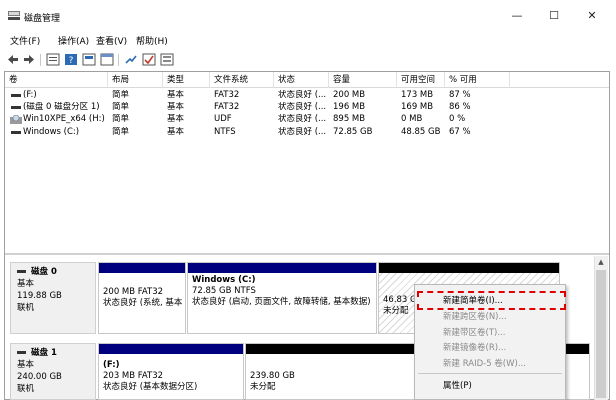  I want to click on volume-percent-free: 0 %, so click(457, 119).